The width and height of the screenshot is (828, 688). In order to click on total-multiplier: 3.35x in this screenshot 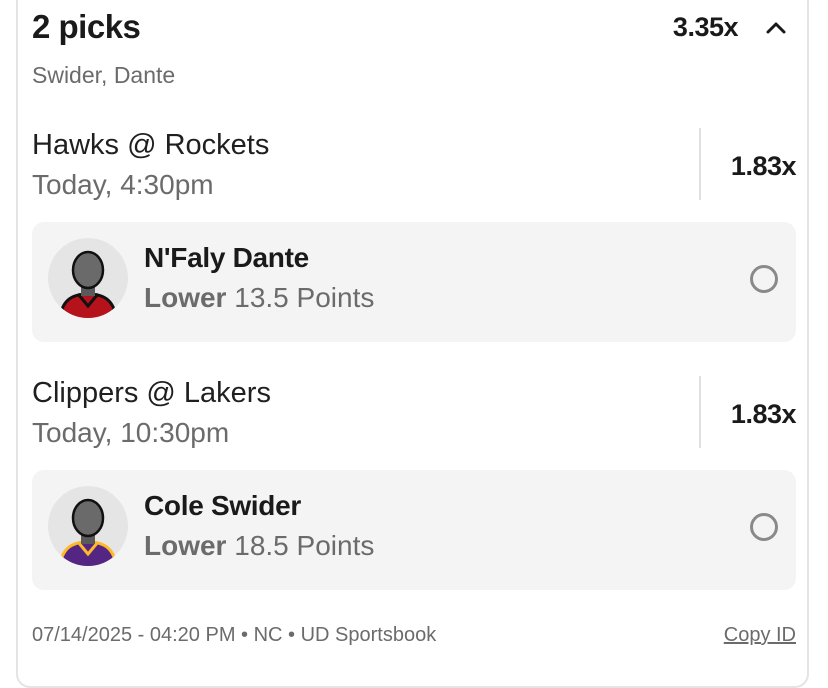, I will do `click(705, 27)`.